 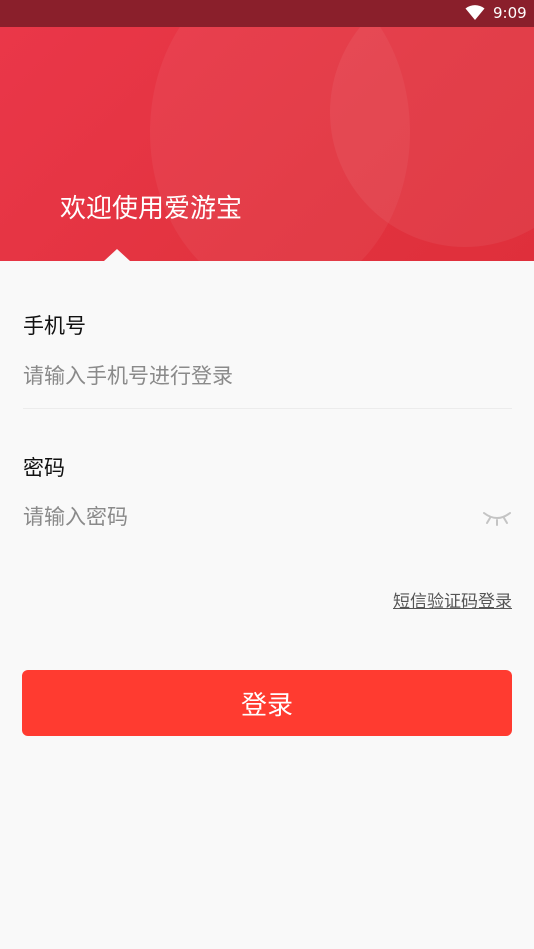 What do you see at coordinates (452, 602) in the screenshot?
I see `sms-code-login-link: 短信验证码登录` at bounding box center [452, 602].